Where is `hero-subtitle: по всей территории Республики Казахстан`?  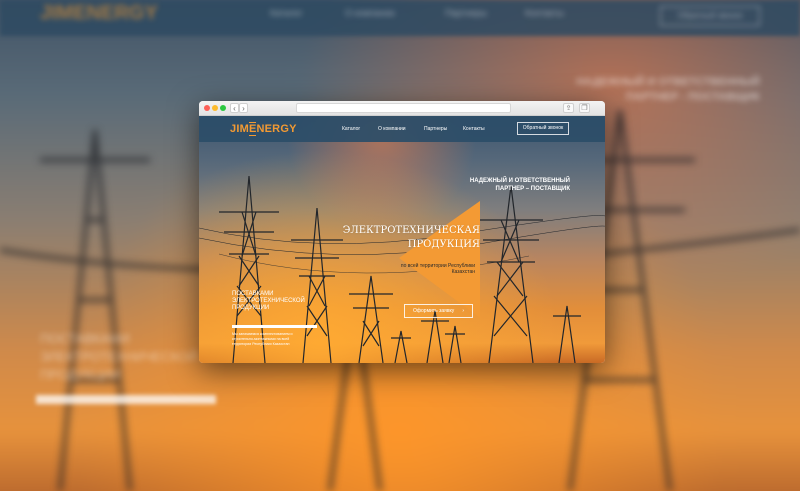
hero-subtitle: по всей территории Республики Казахстан is located at coordinates (422, 269).